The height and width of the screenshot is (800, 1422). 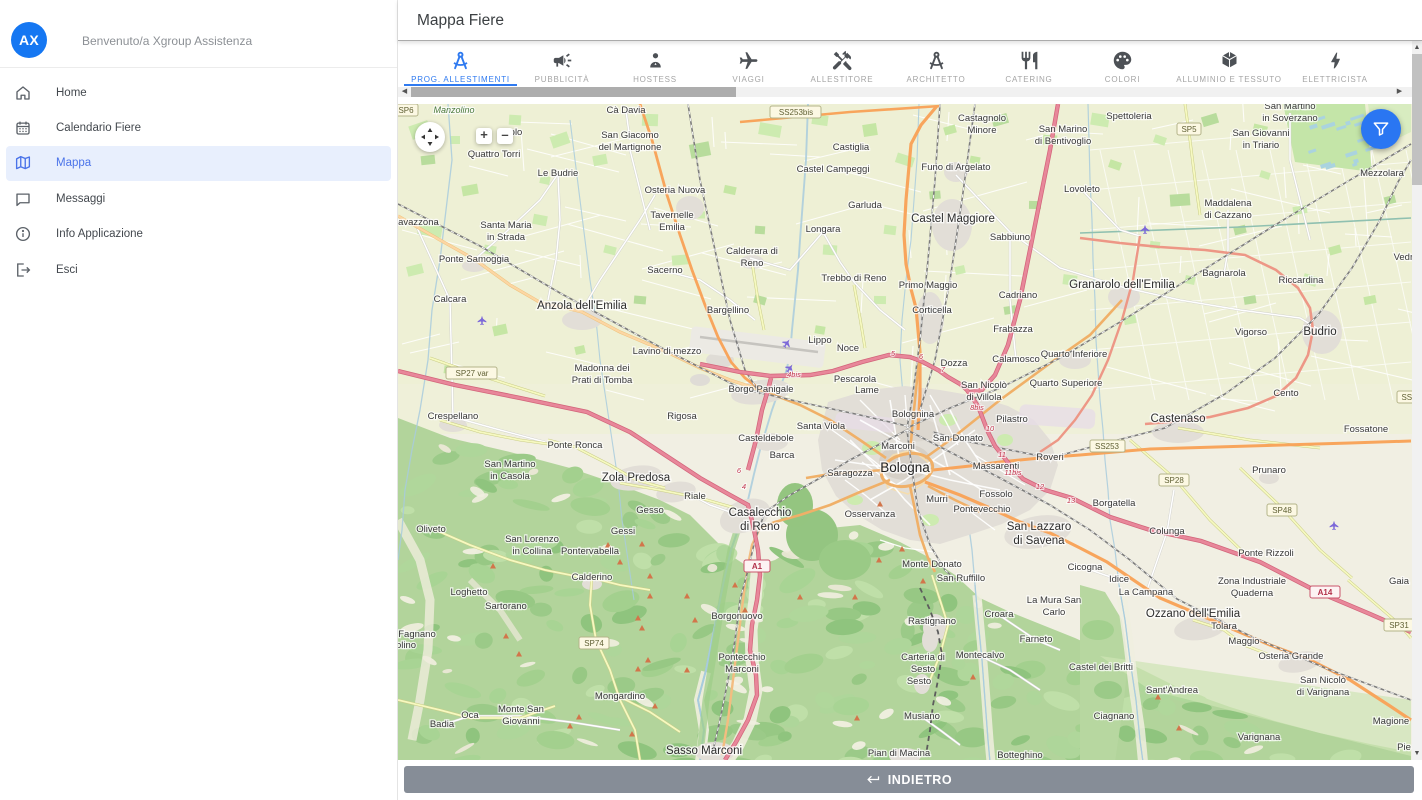 What do you see at coordinates (928, 285) in the screenshot?
I see `svg-text: Primo Maggio` at bounding box center [928, 285].